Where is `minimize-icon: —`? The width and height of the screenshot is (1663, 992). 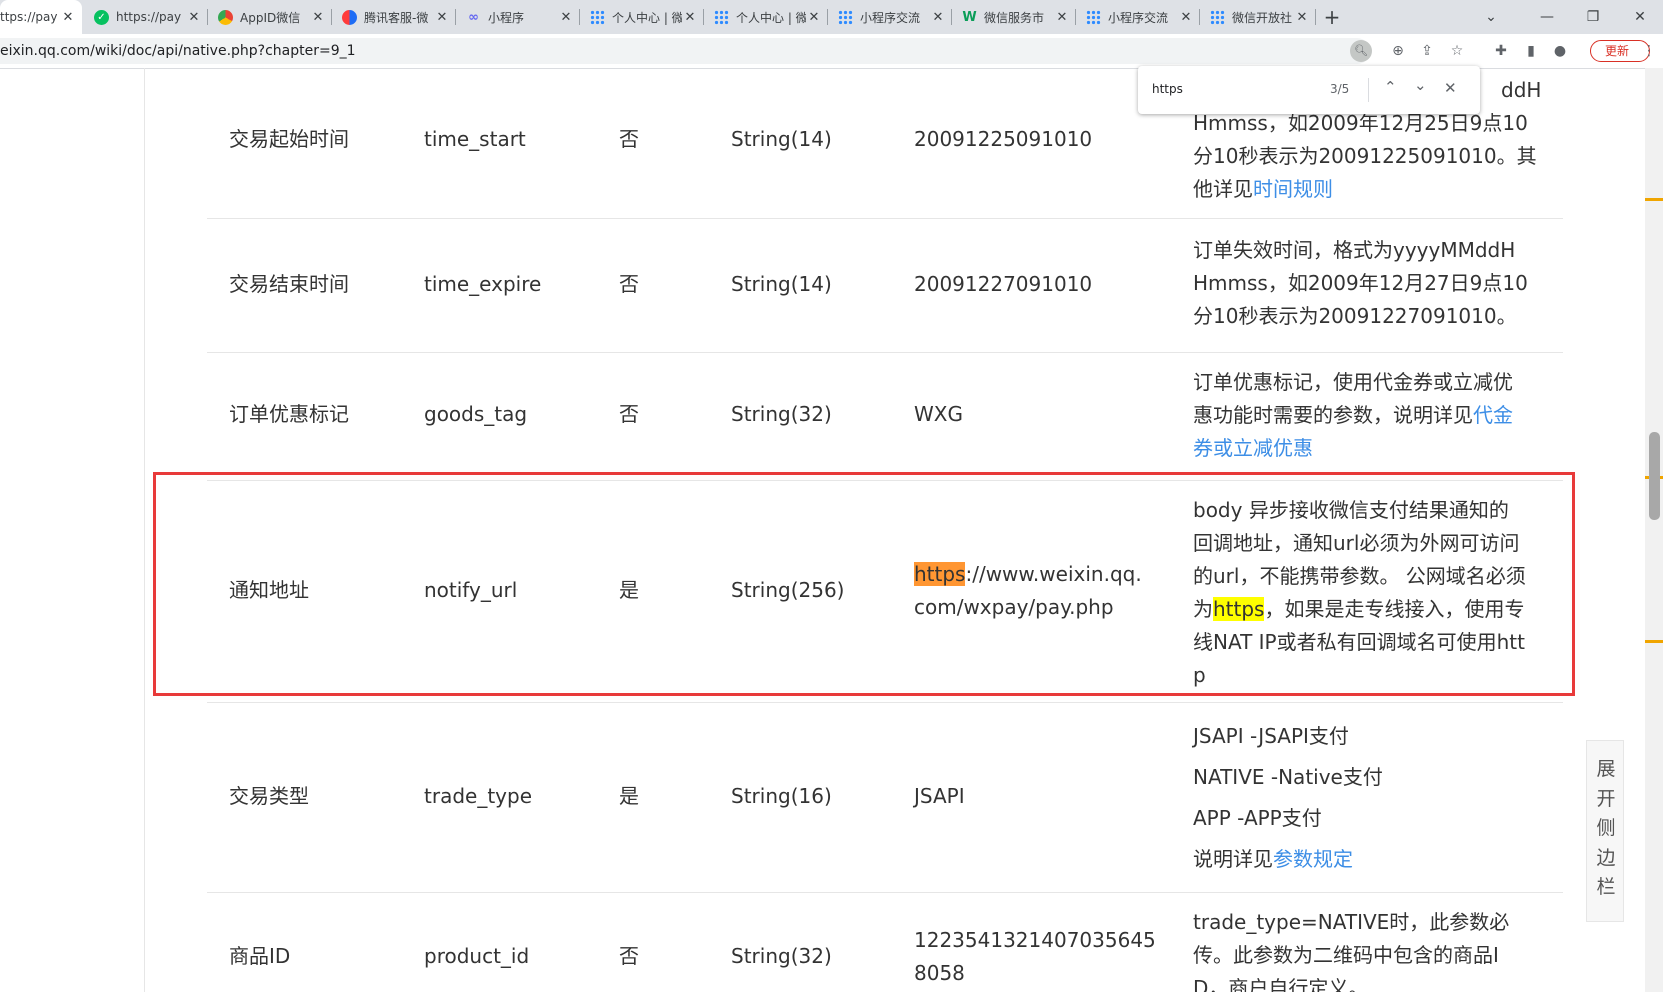 minimize-icon: — is located at coordinates (1547, 17).